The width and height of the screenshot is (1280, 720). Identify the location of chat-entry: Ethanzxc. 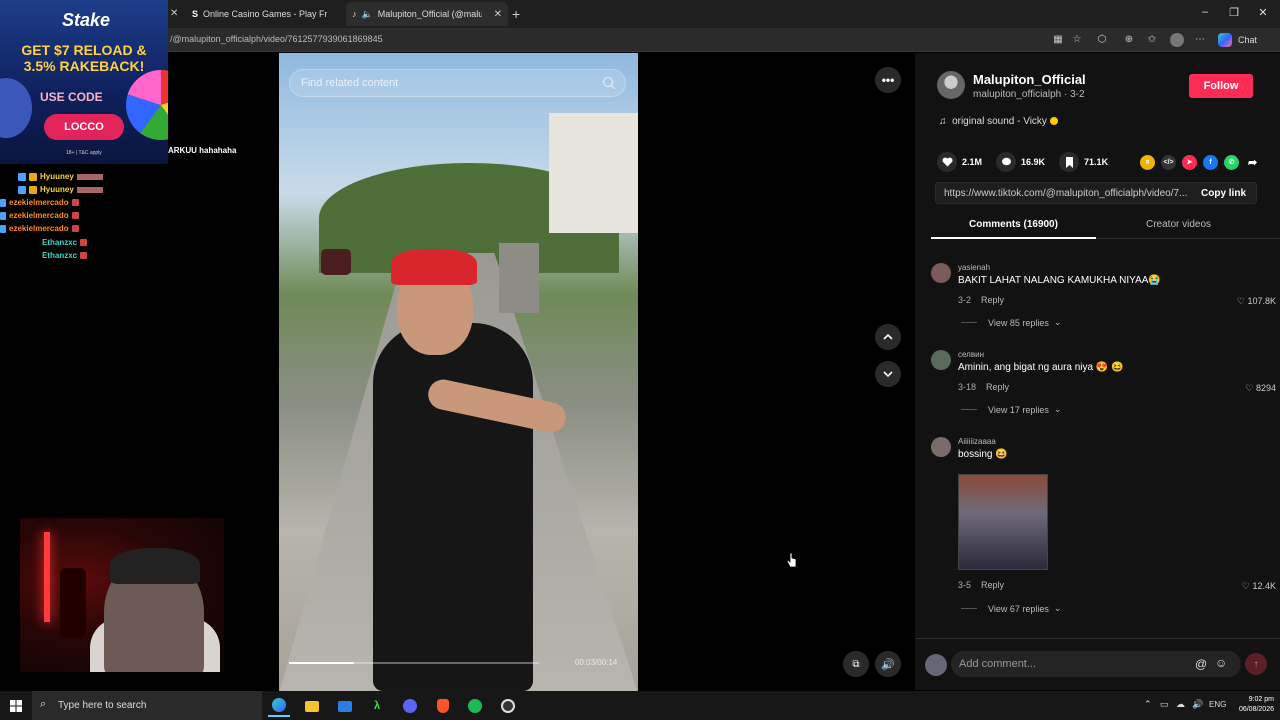
(65, 255).